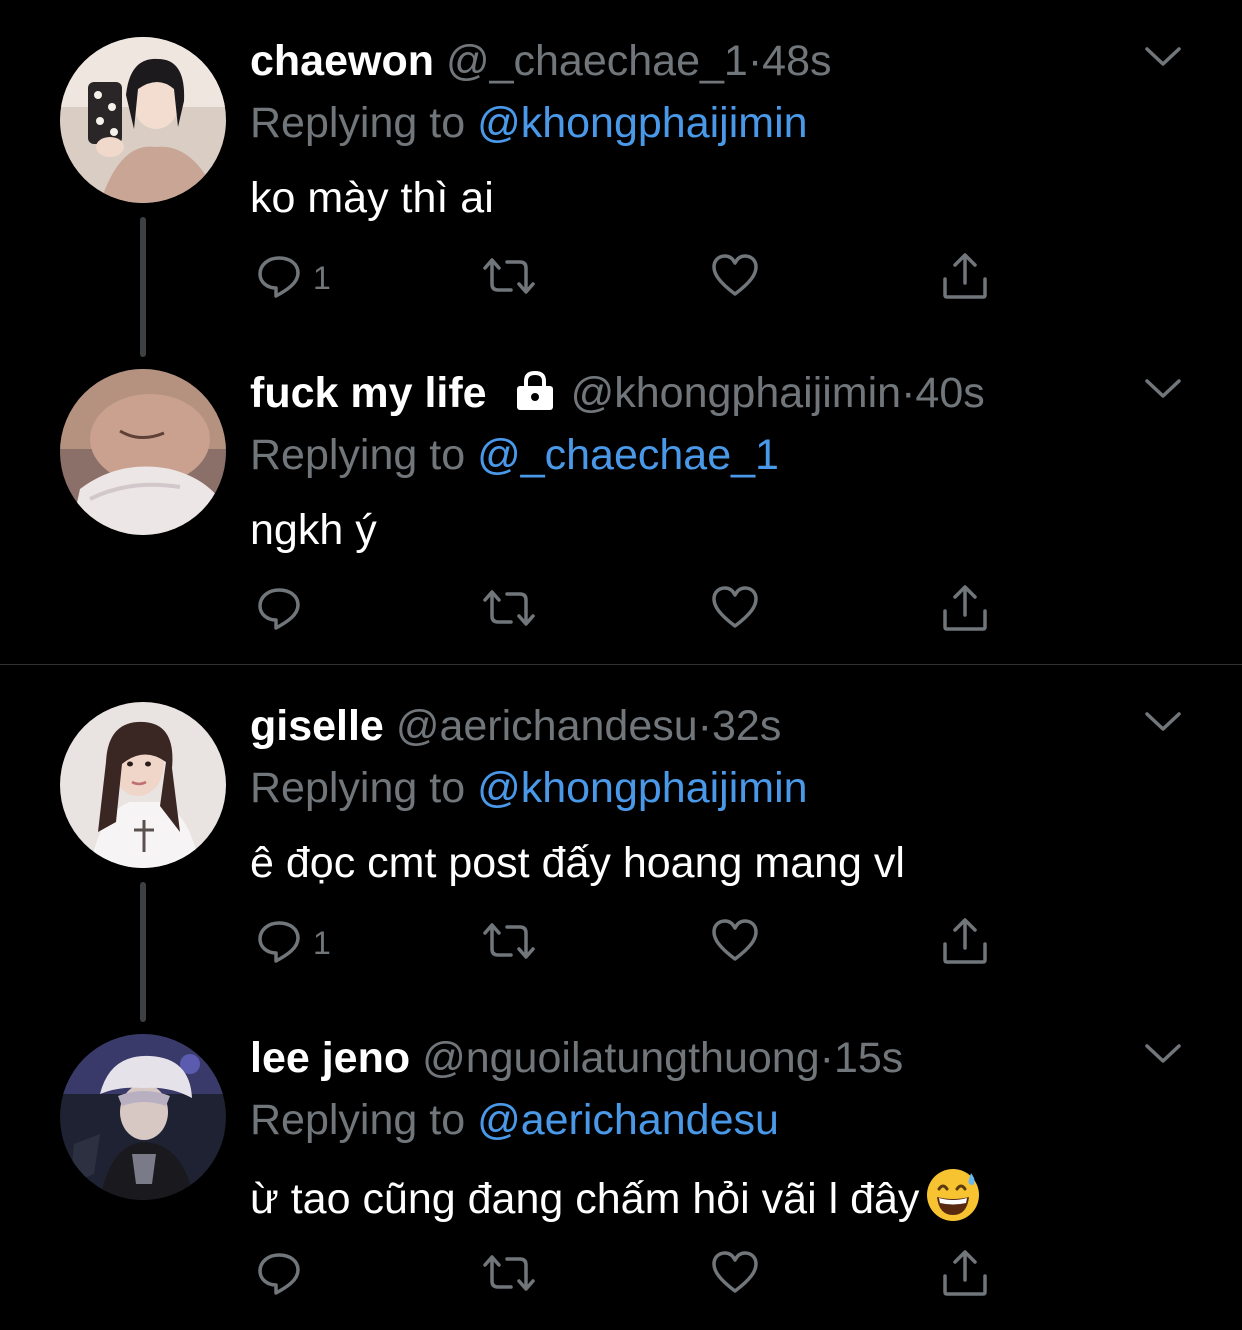 The image size is (1242, 1330). What do you see at coordinates (577, 863) in the screenshot?
I see `tweet-text: ê đọc cmt post đấy hoang mang vl` at bounding box center [577, 863].